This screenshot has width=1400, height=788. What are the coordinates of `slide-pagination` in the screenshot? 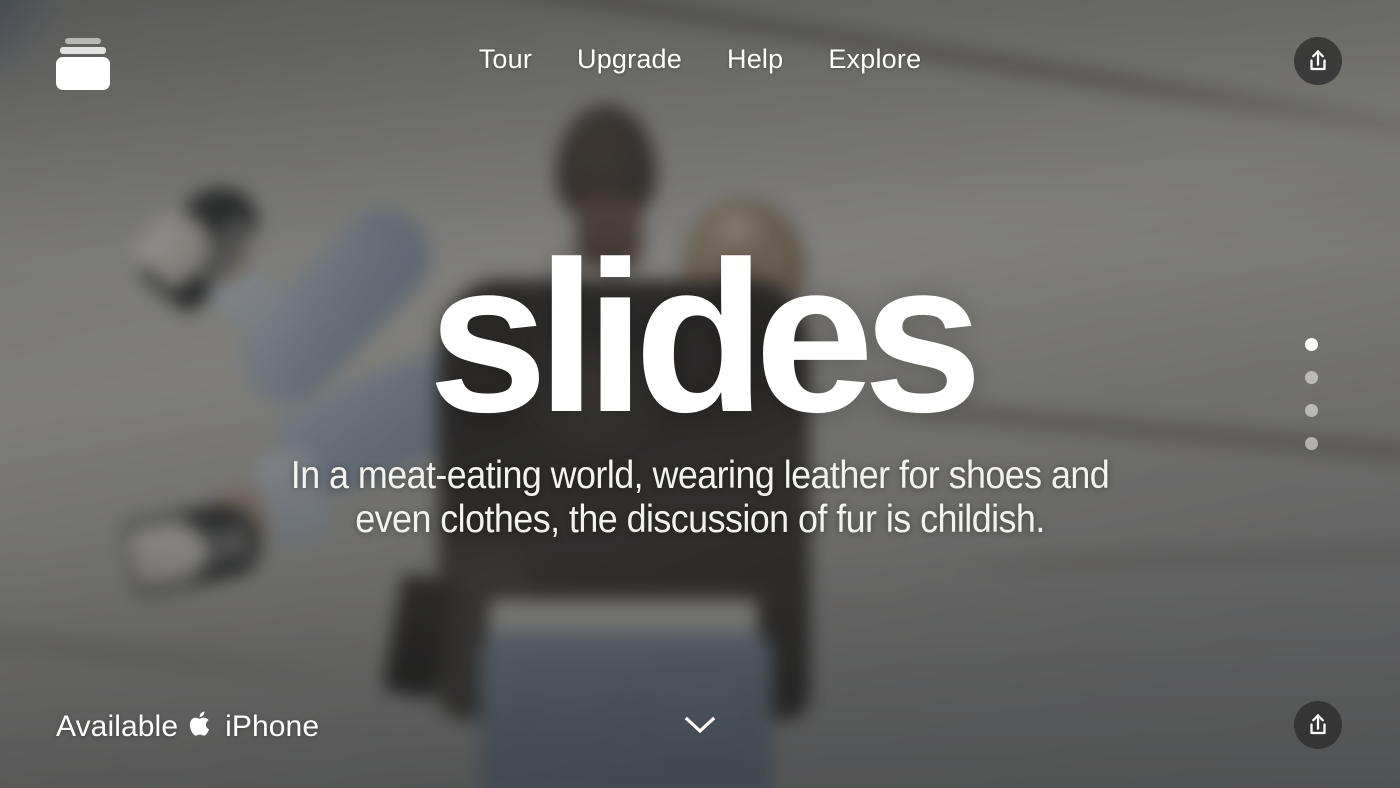 It's located at (1311, 394).